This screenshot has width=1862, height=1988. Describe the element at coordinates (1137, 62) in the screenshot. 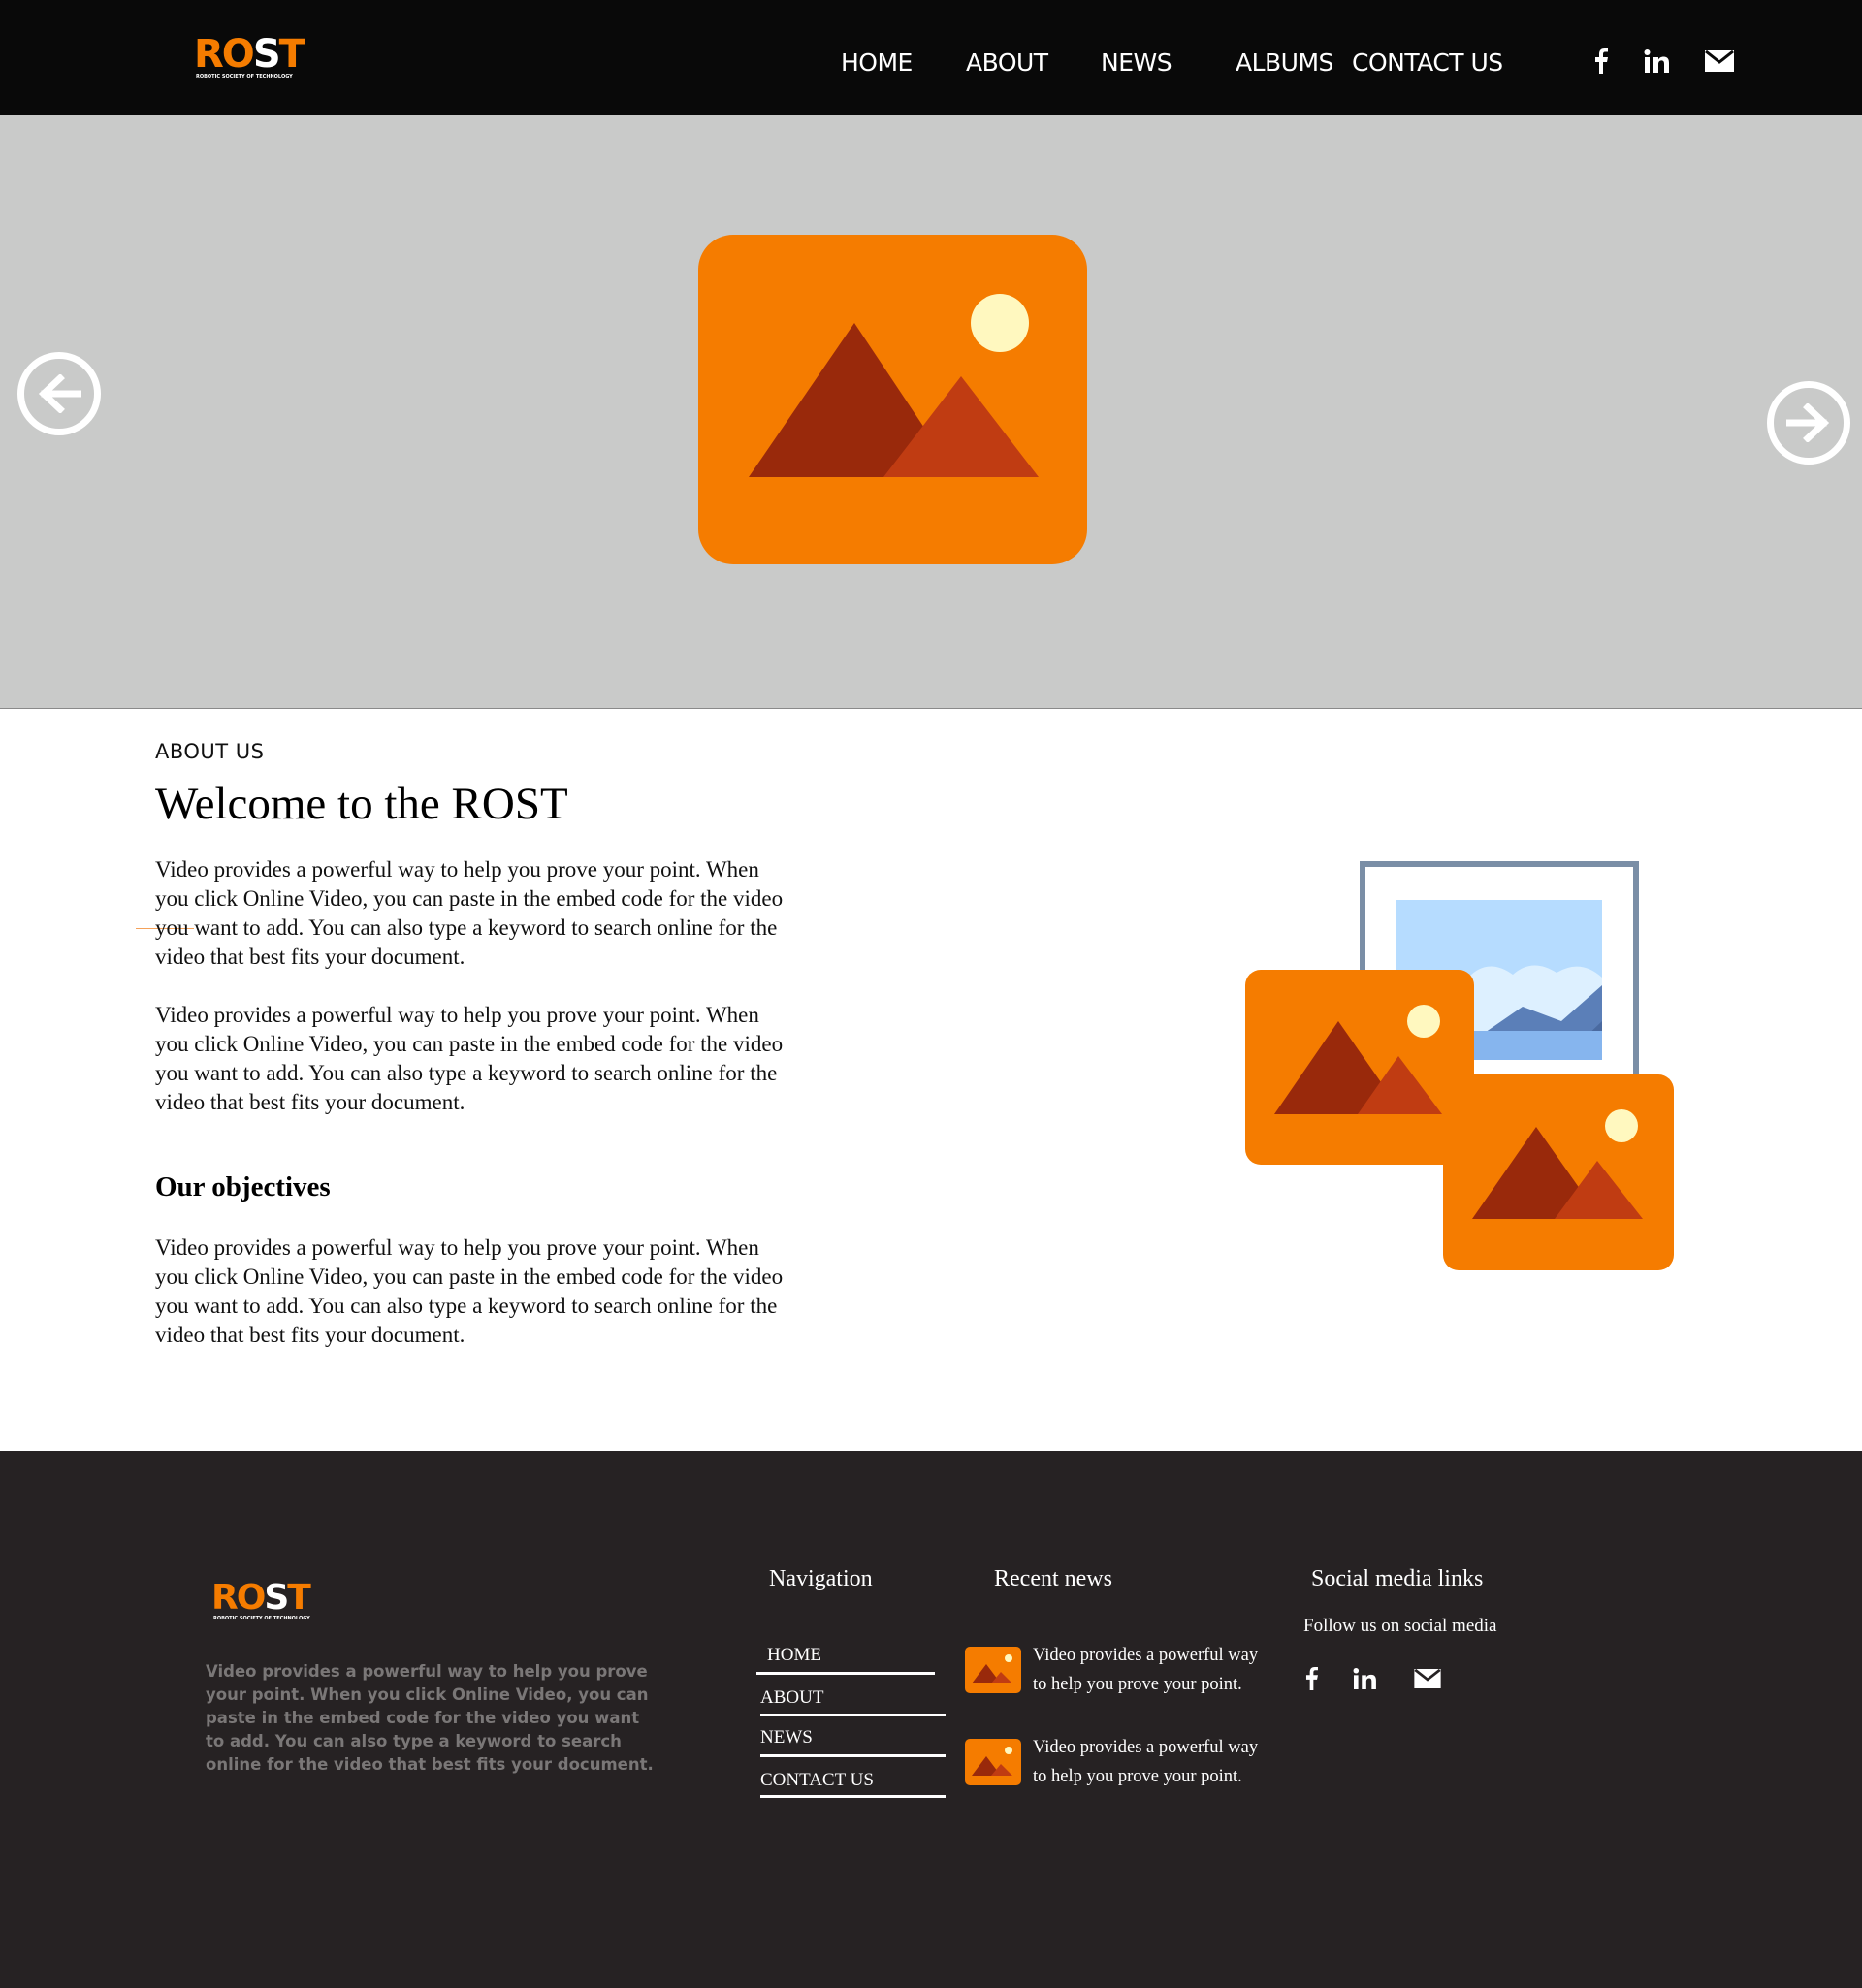

I see `nav-news: NEWS` at that location.